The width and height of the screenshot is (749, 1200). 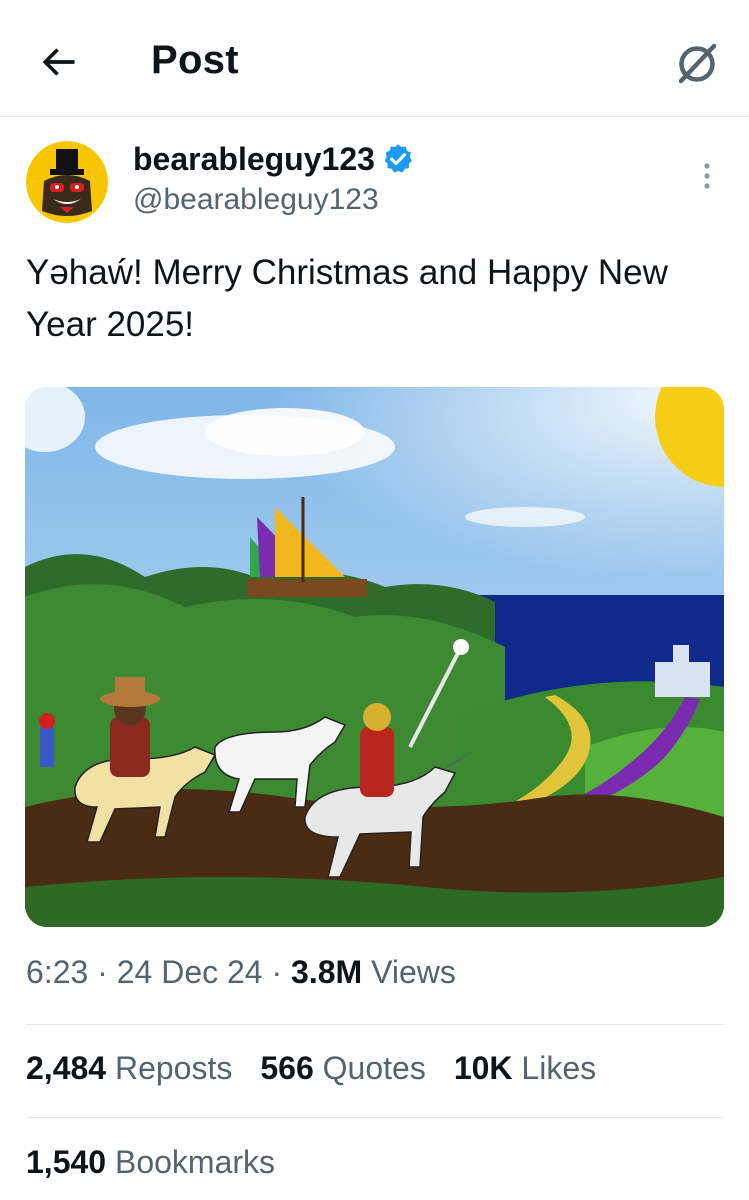 I want to click on engagement-stats: 2,484 Reposts 566 Quotes 10K Likes, so click(x=325, y=1068).